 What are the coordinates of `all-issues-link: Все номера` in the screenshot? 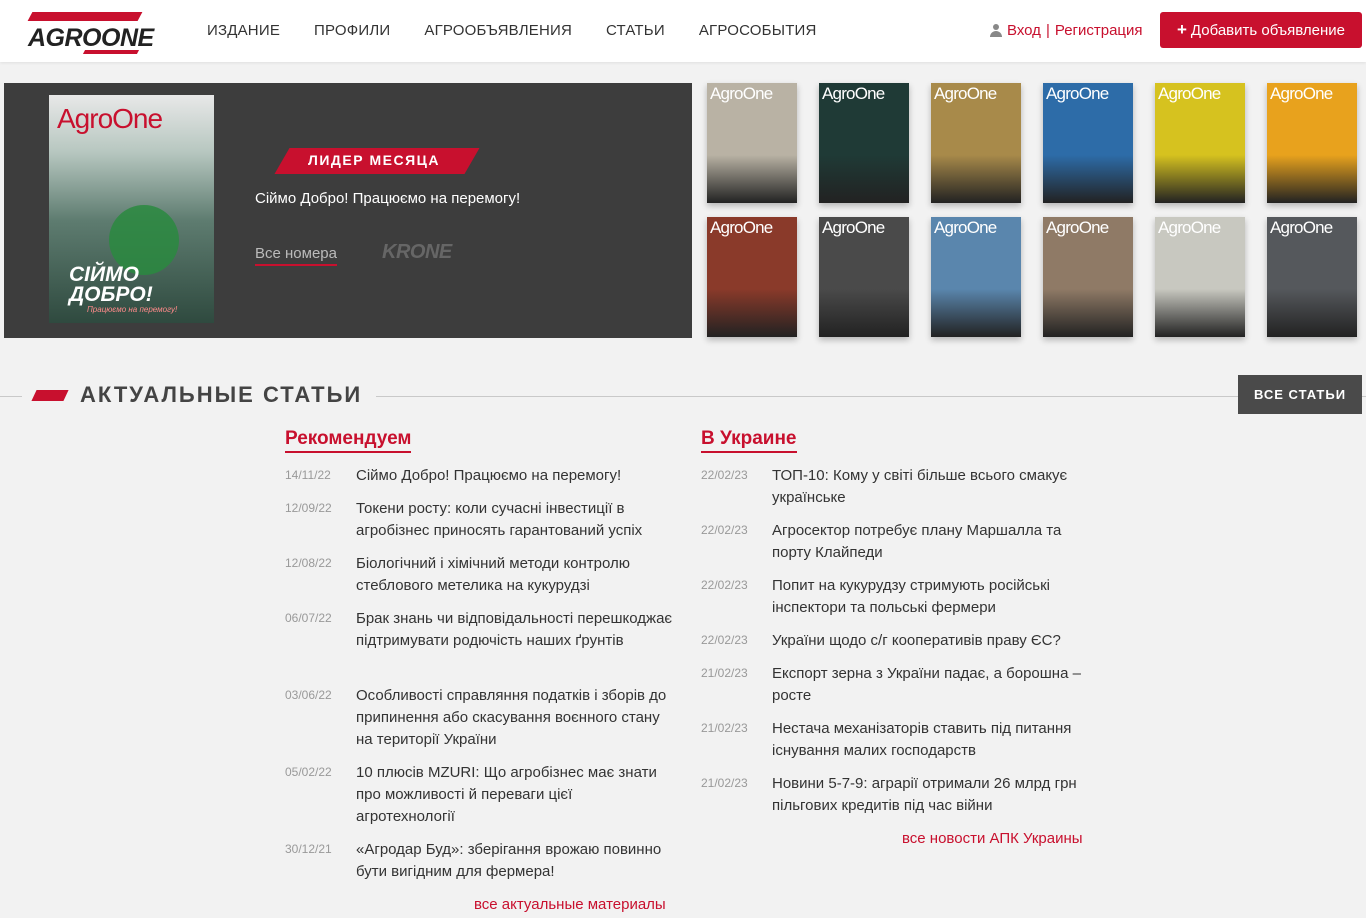 It's located at (296, 255).